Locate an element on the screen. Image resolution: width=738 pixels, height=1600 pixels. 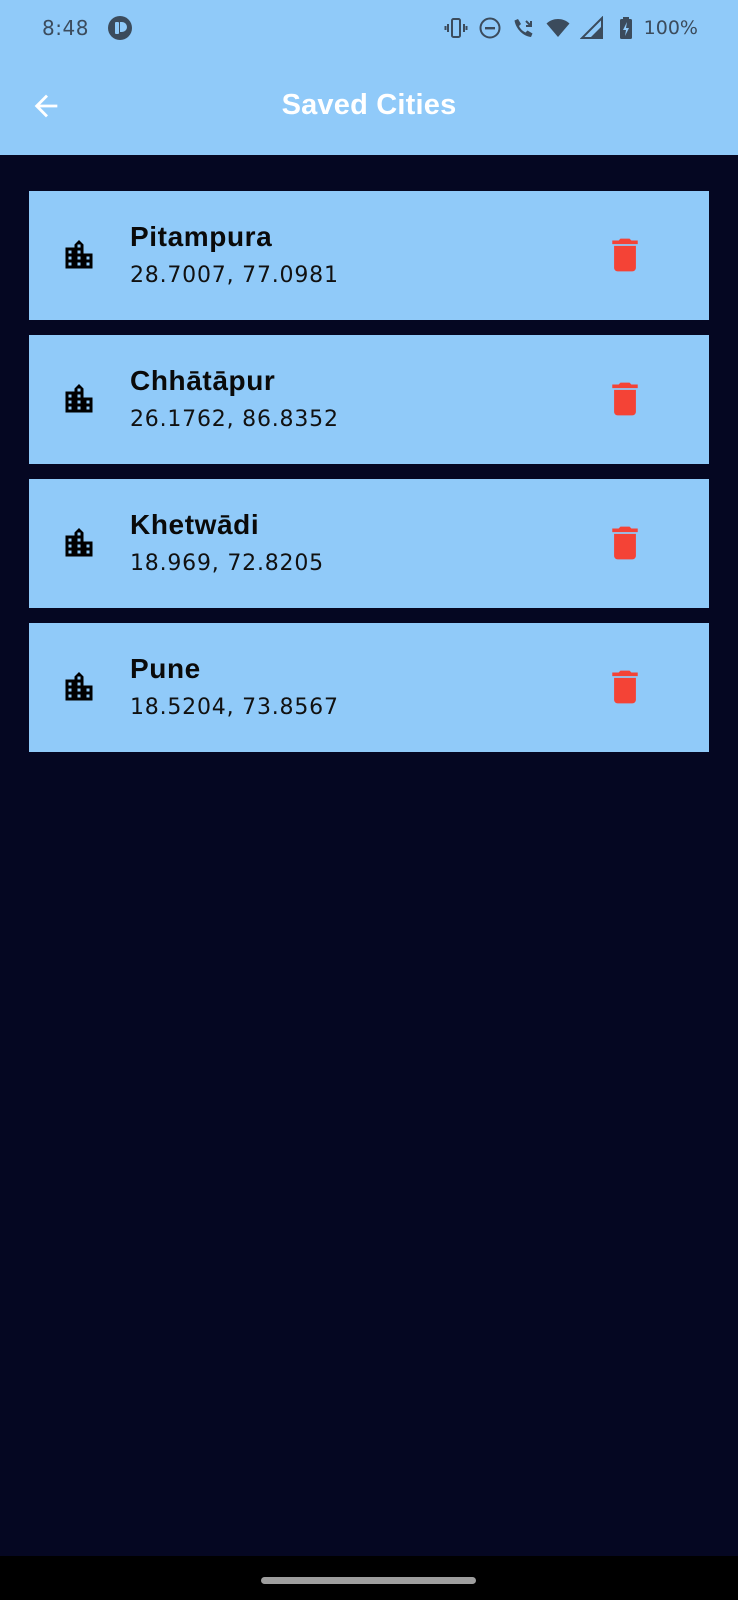
wifi-icon is located at coordinates (558, 28).